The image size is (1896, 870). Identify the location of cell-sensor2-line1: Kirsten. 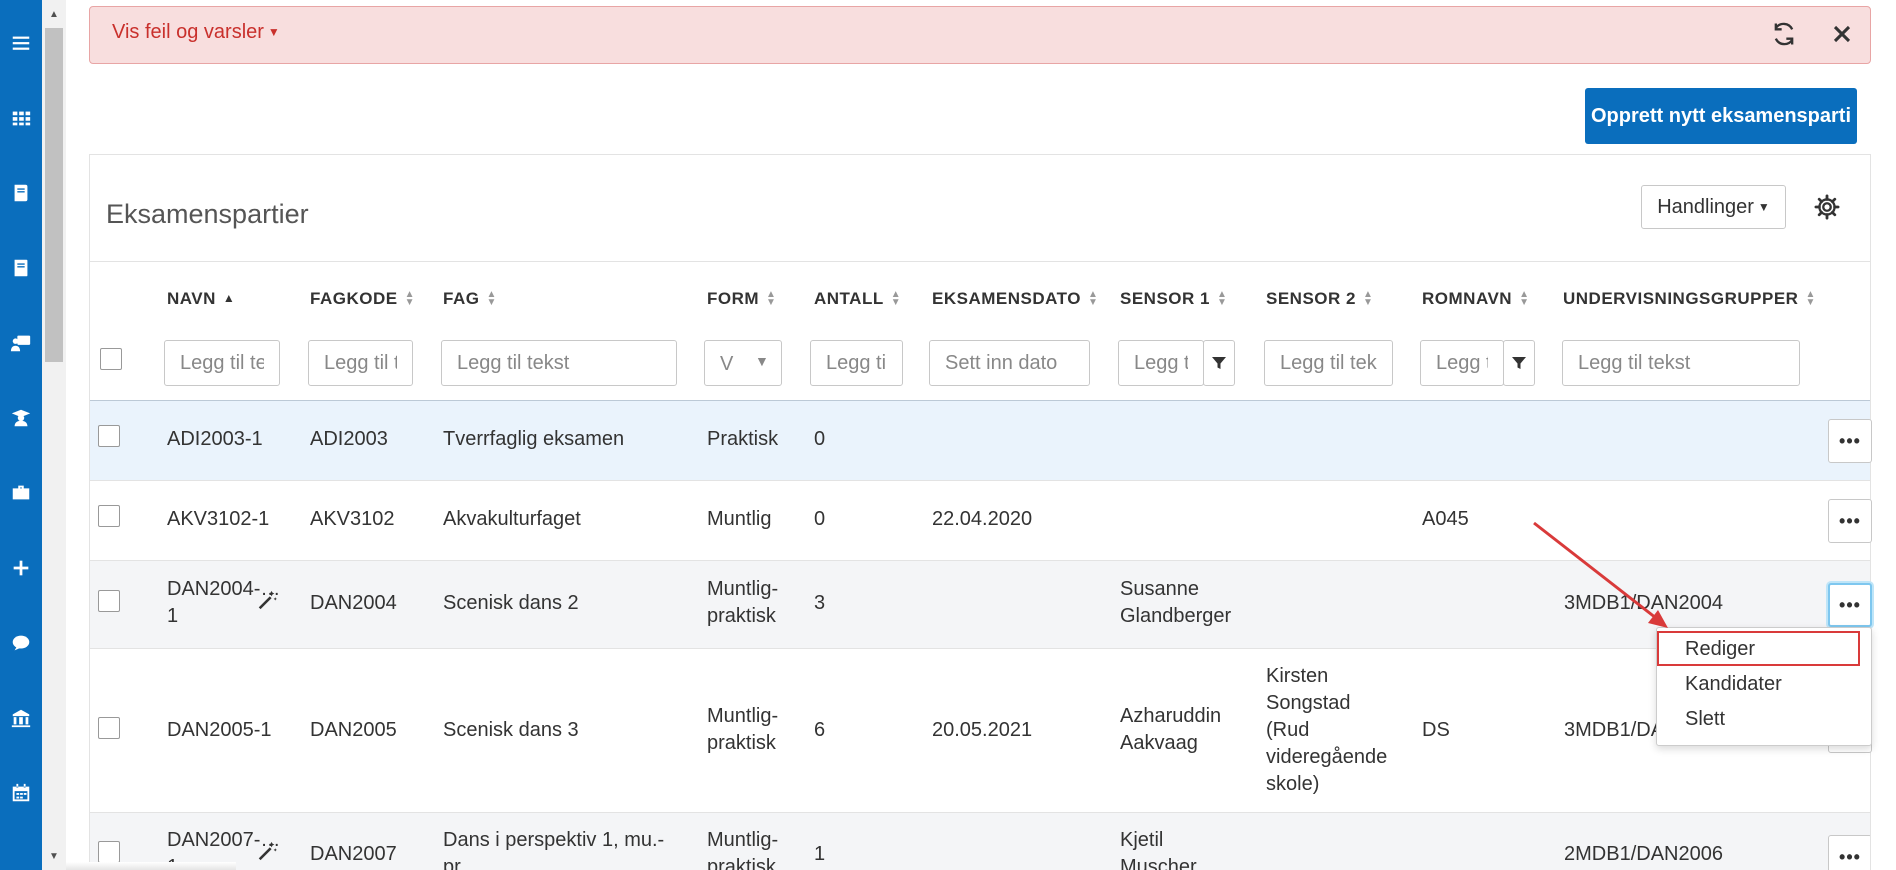
(1297, 676).